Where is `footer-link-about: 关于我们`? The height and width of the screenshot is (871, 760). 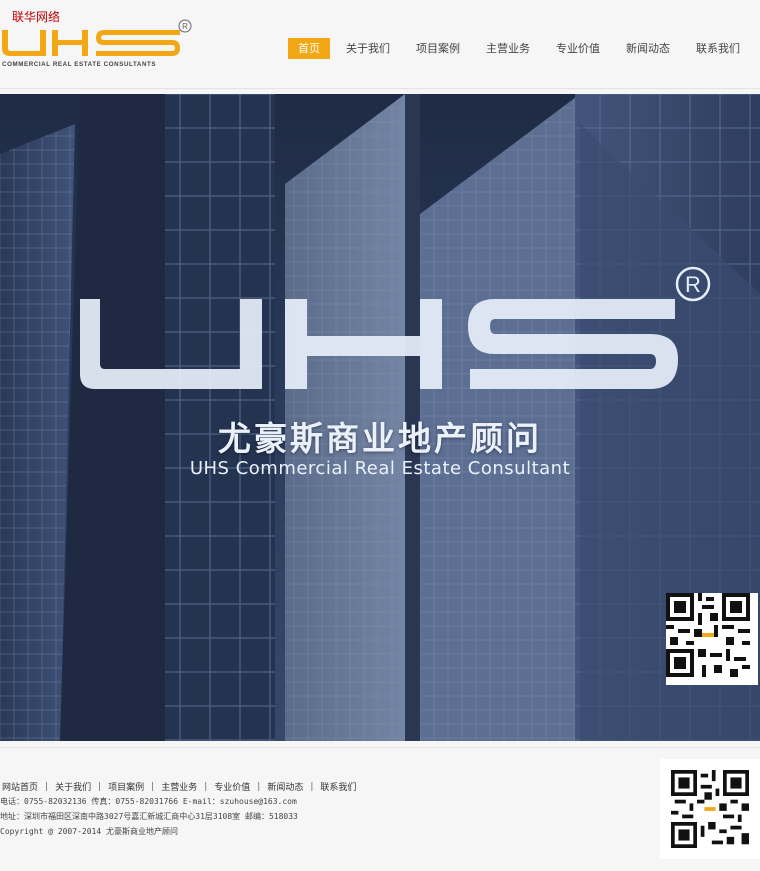 footer-link-about: 关于我们 is located at coordinates (73, 786).